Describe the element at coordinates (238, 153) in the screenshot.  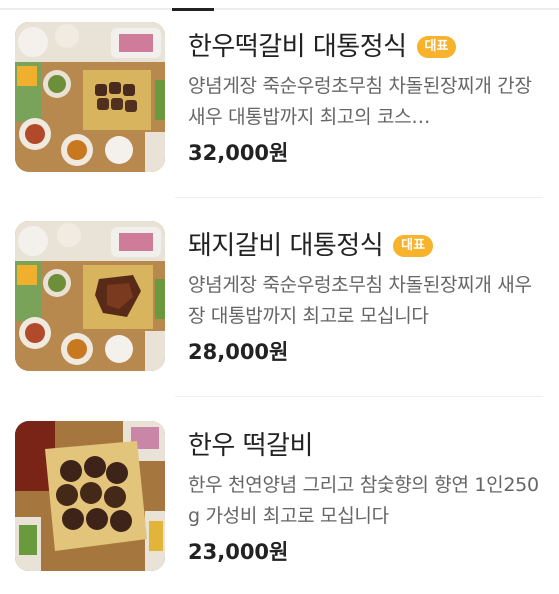
I see `menu-item-price: 32,000원` at that location.